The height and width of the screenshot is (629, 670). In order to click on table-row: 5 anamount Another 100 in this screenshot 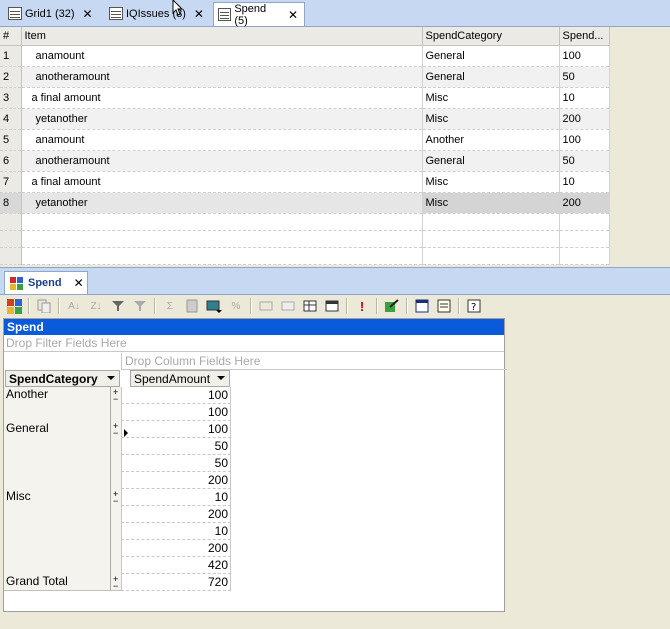, I will do `click(305, 140)`.